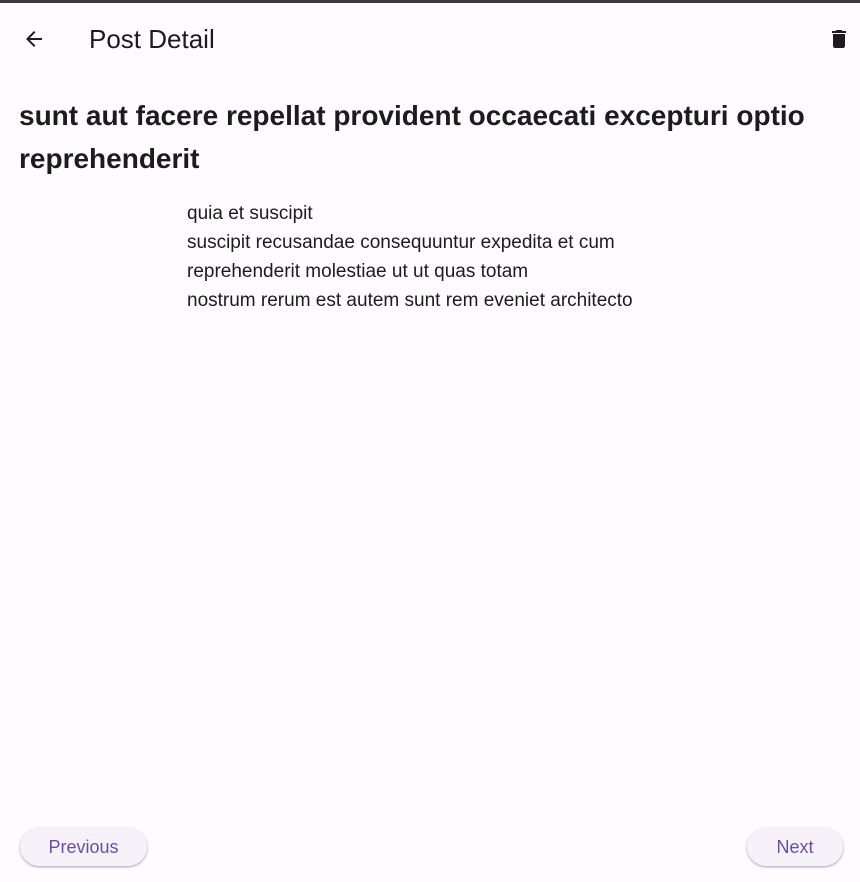 Image resolution: width=860 pixels, height=882 pixels. I want to click on next-button: Next, so click(795, 847).